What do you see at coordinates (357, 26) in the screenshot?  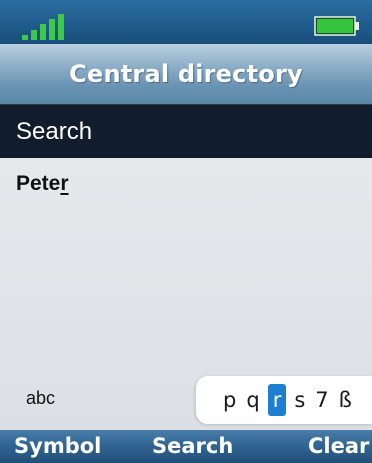 I see `battery-tip` at bounding box center [357, 26].